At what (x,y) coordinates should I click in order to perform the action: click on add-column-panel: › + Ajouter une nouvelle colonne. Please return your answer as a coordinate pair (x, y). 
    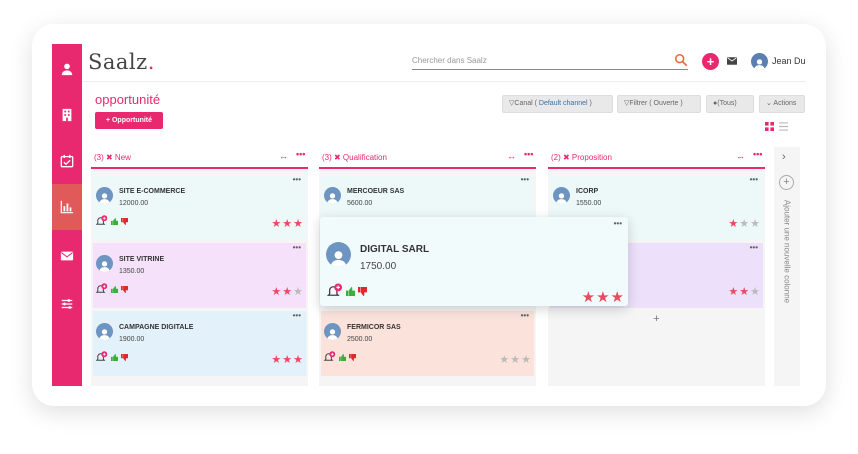
    Looking at the image, I should click on (787, 266).